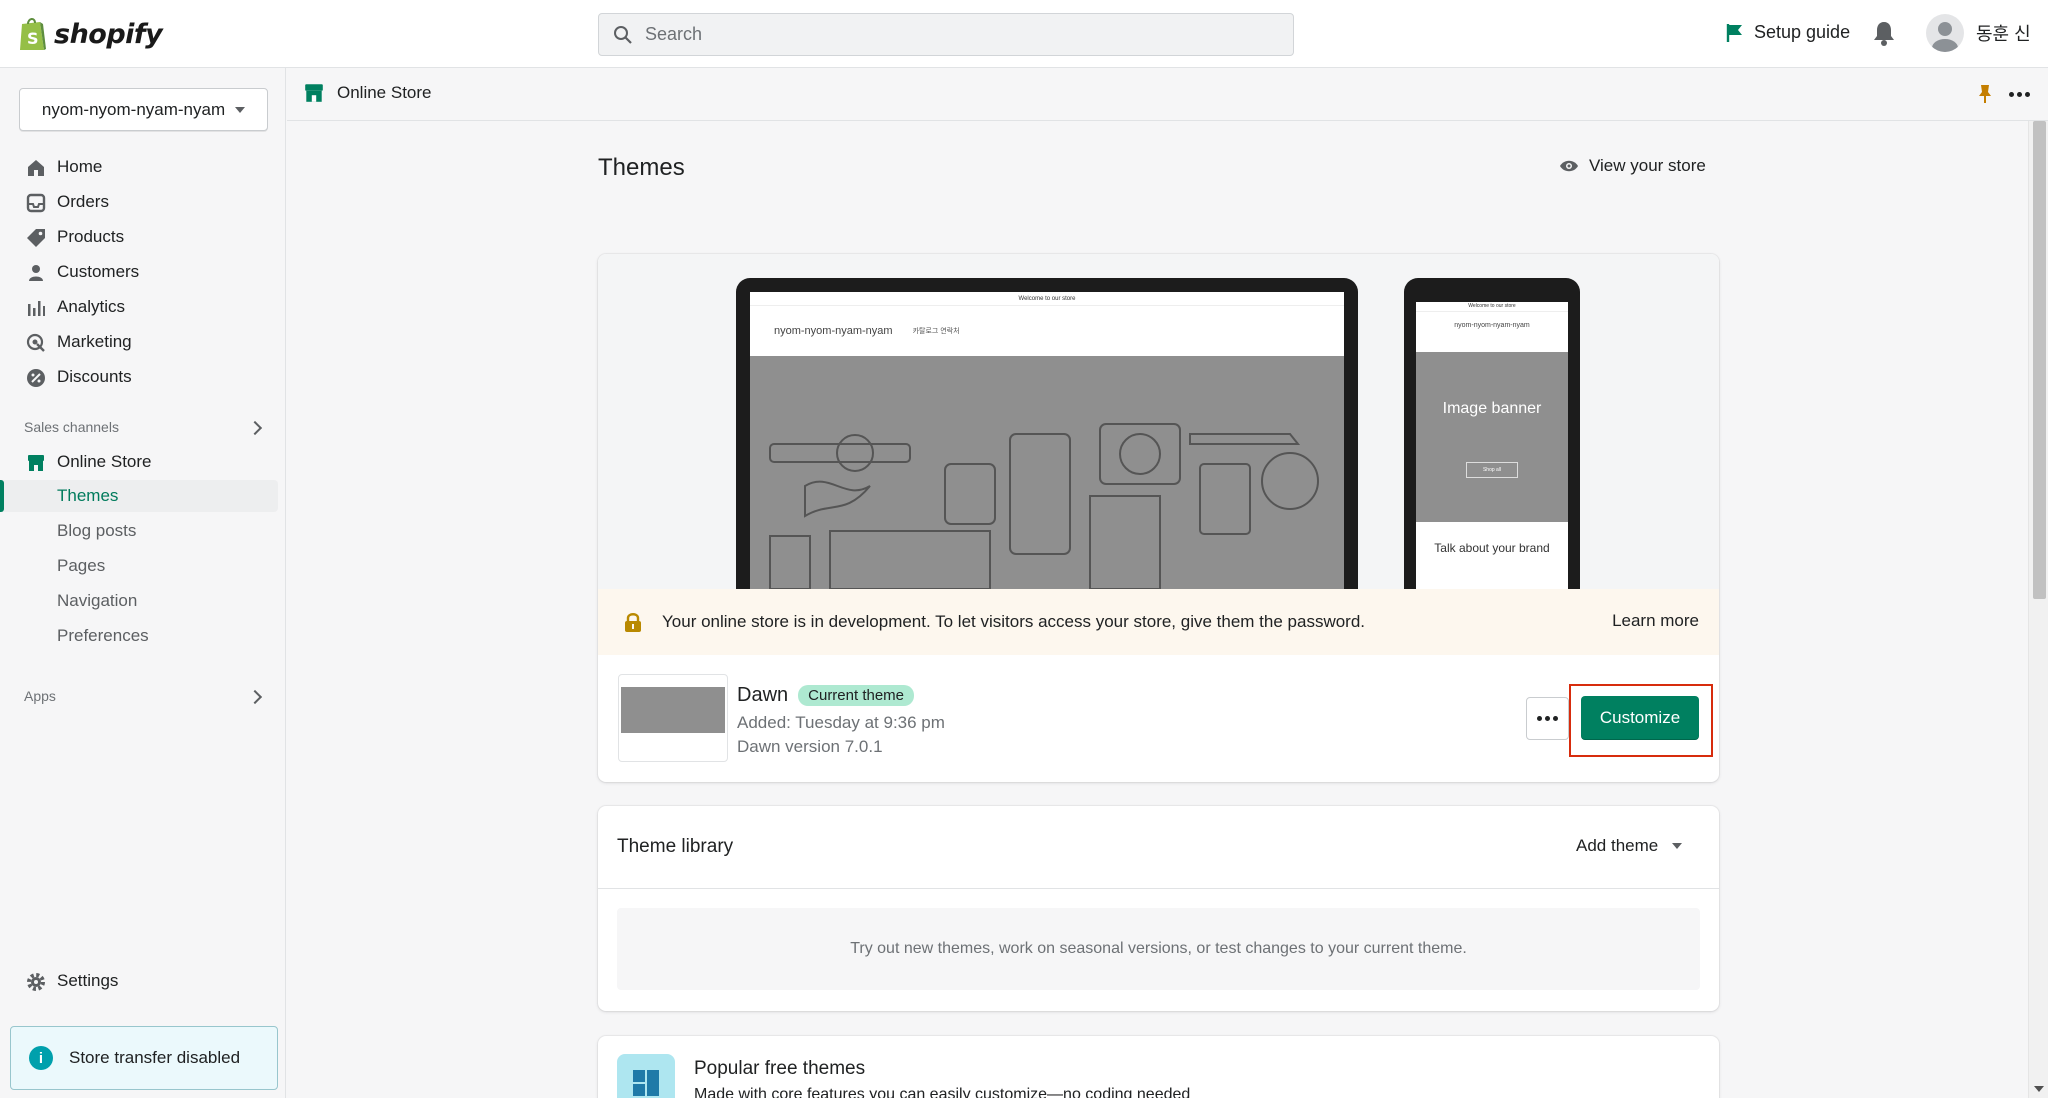 The width and height of the screenshot is (2048, 1098). What do you see at coordinates (780, 1068) in the screenshot?
I see `popular-themes-title: Popular free themes` at bounding box center [780, 1068].